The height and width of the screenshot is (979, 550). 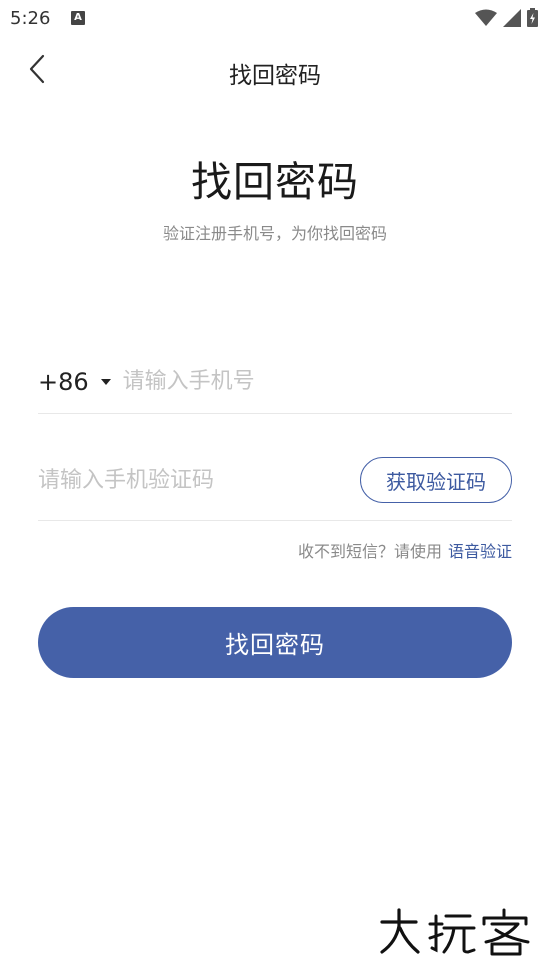 I want to click on caret-down-icon, so click(x=105, y=381).